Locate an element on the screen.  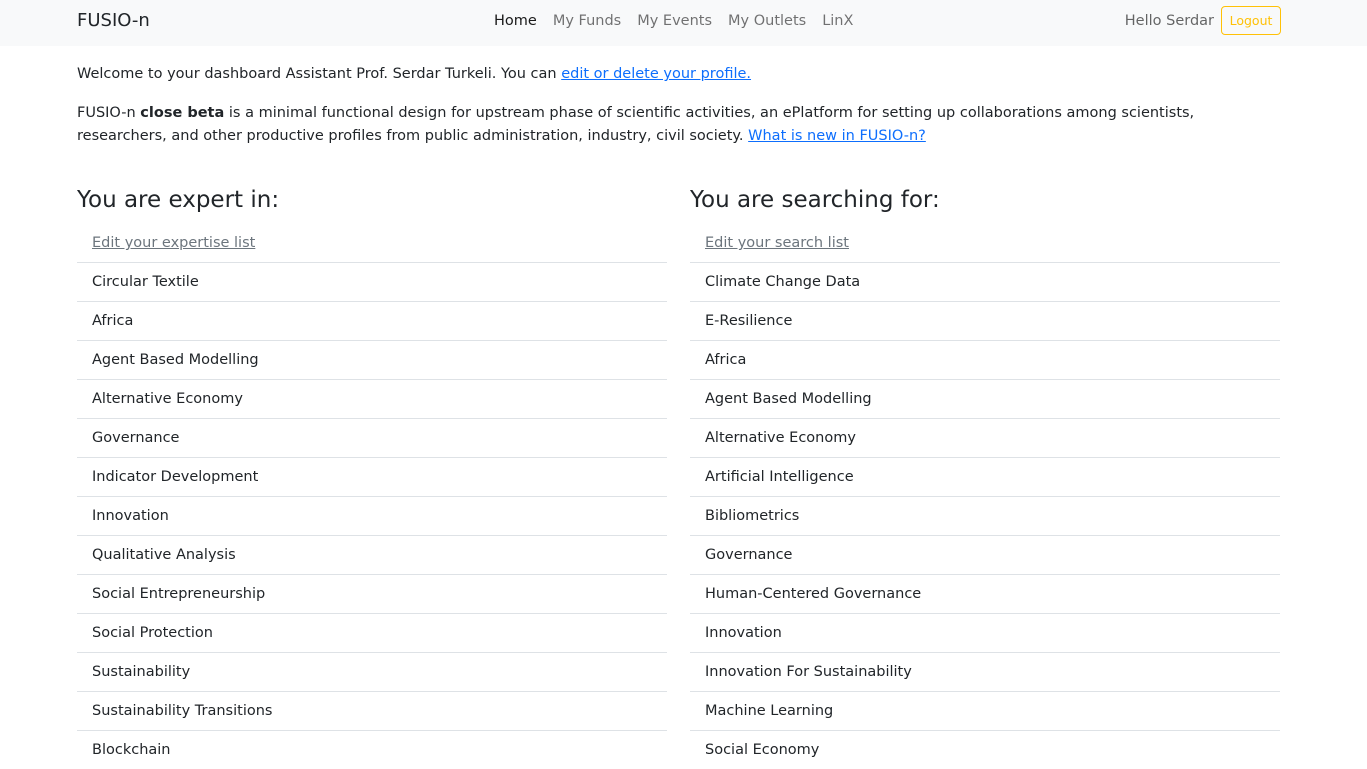
brand-logo: FUSIO-n is located at coordinates (113, 21).